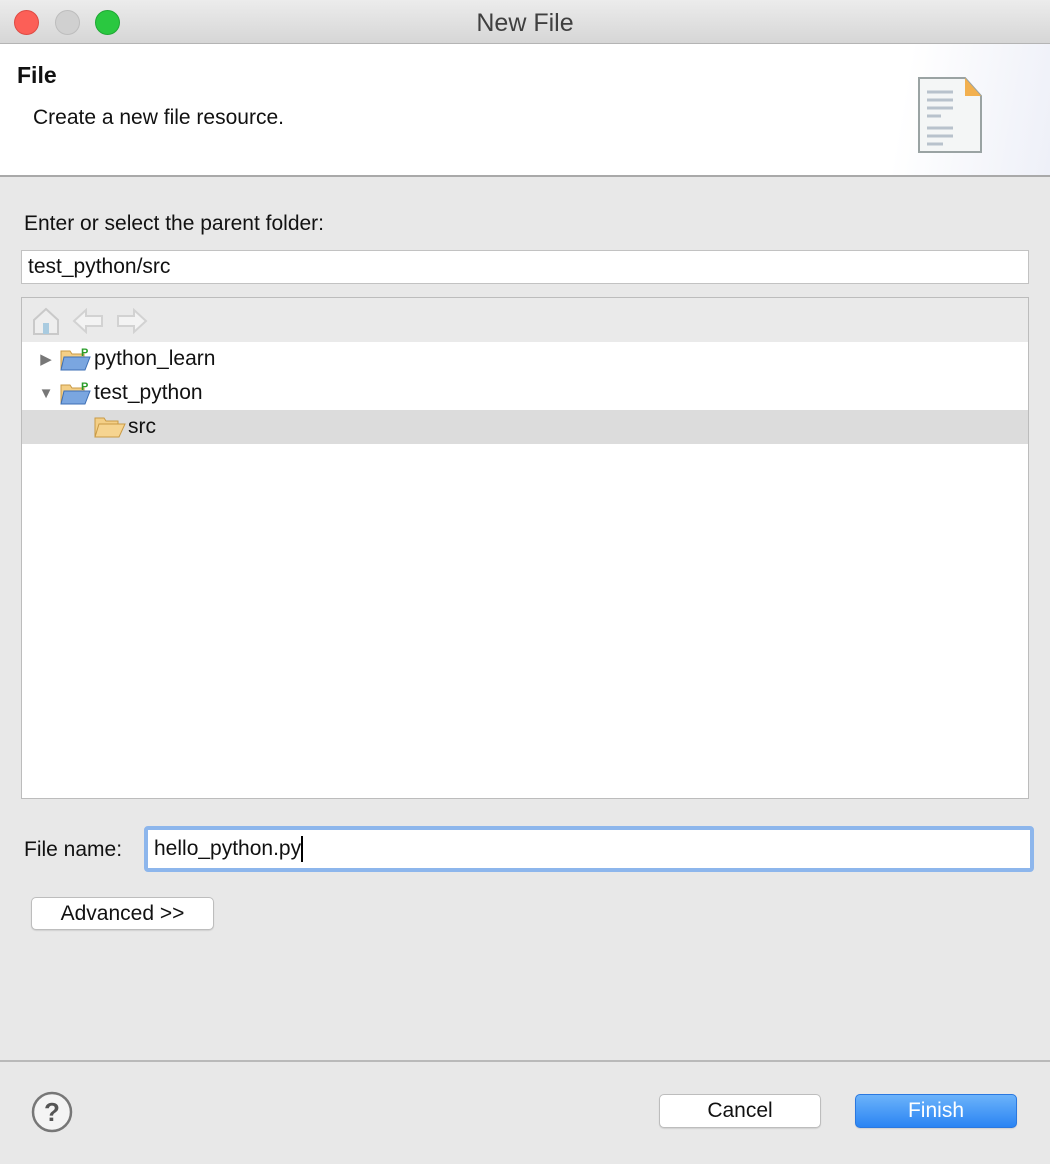 The image size is (1050, 1164). What do you see at coordinates (525, 110) in the screenshot?
I see `wizard-header: File Create a new file resource.` at bounding box center [525, 110].